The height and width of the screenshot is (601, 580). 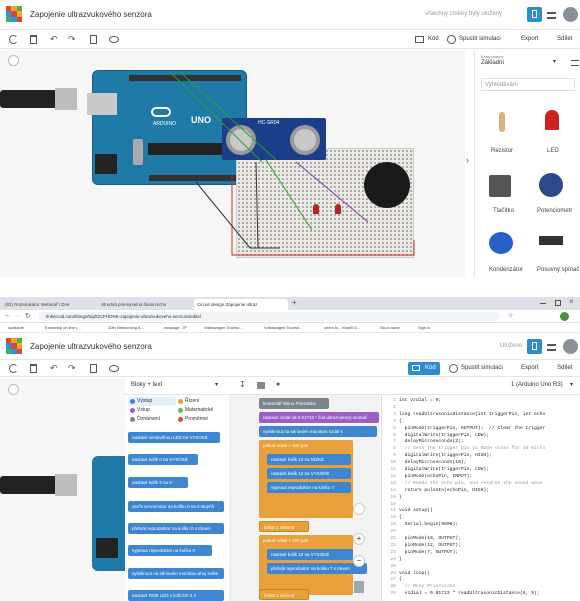 I want to click on bookmark: Slovo karie, so click(x=390, y=327).